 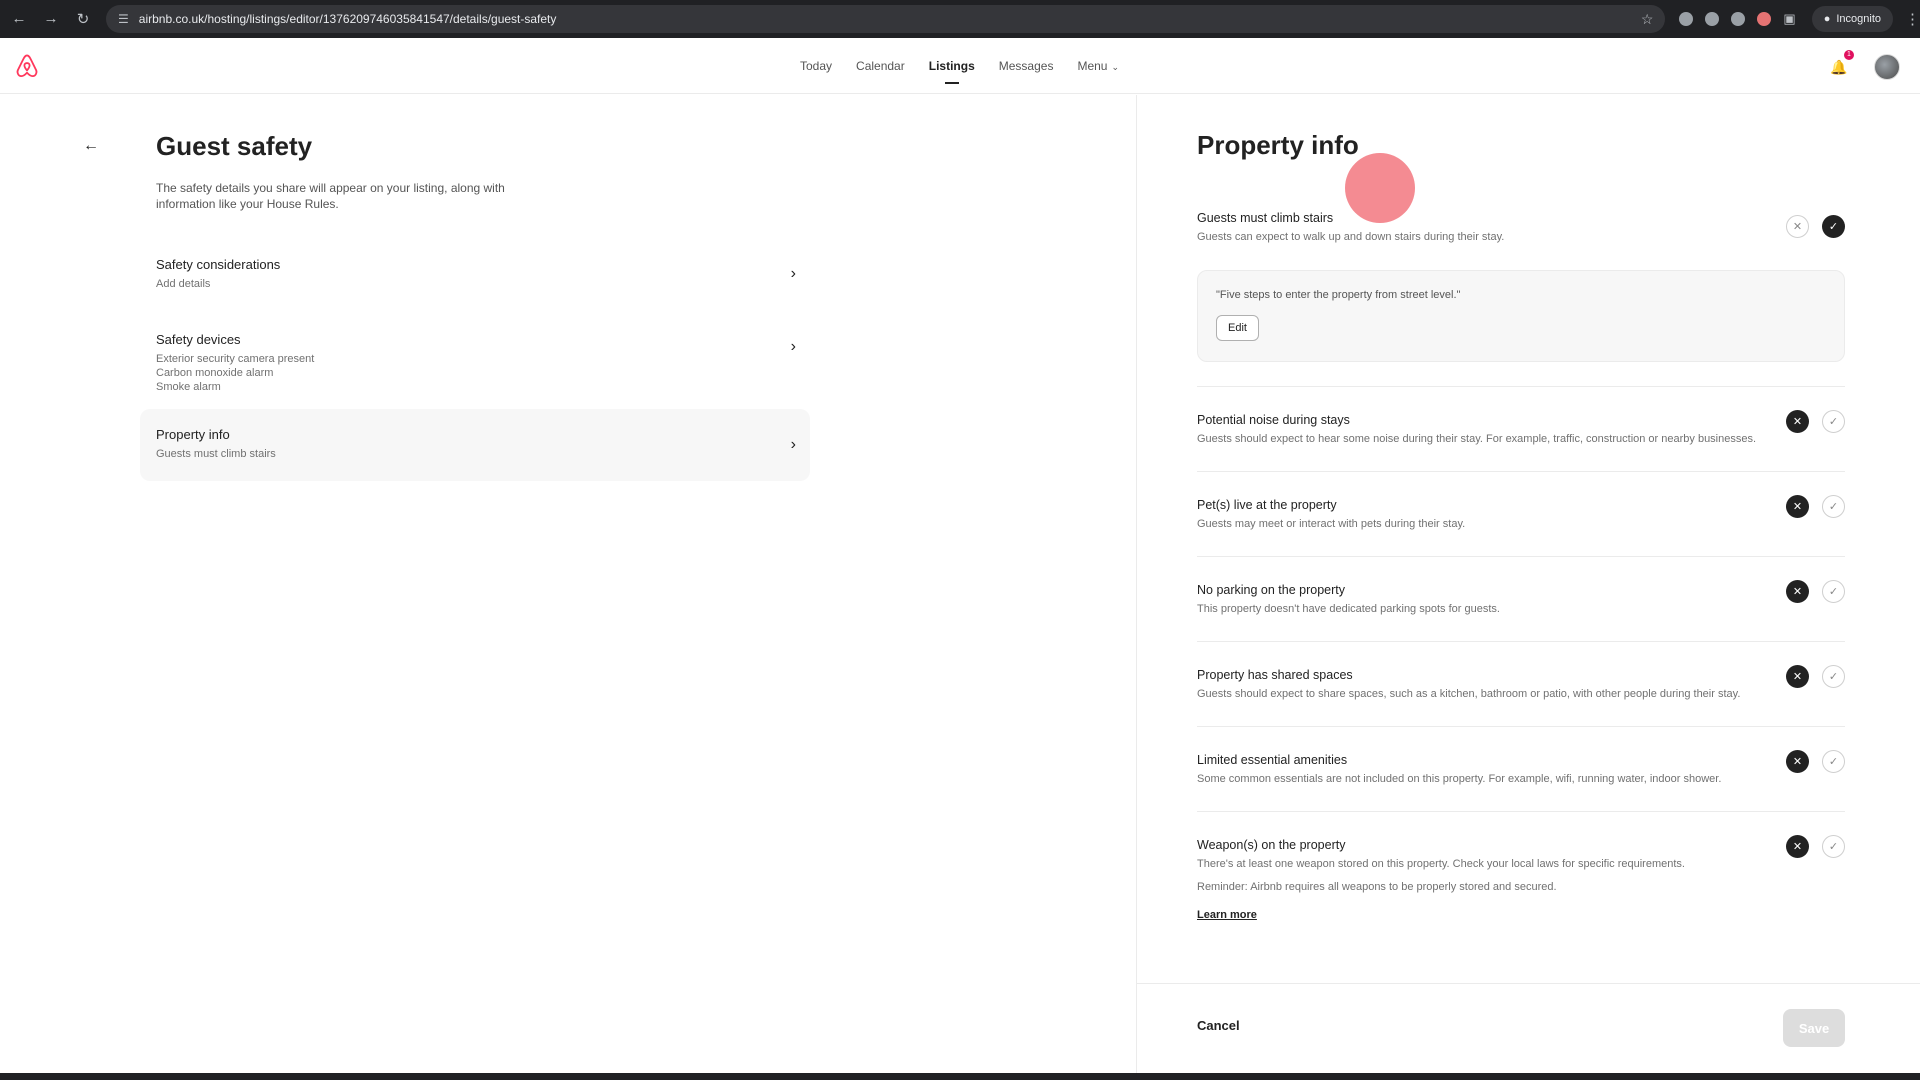 I want to click on profile-avatar, so click(x=1887, y=67).